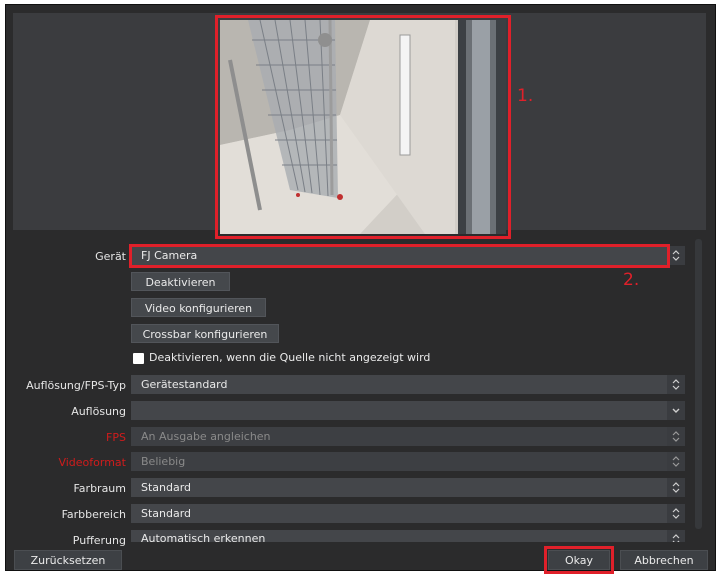 Image resolution: width=722 pixels, height=575 pixels. I want to click on ok-highlight-box, so click(579, 560).